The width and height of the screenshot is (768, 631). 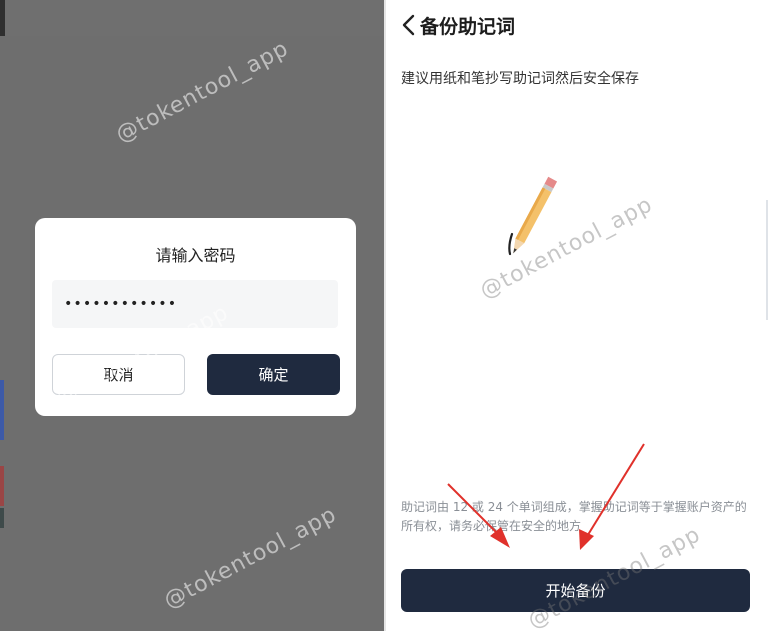 I want to click on start-backup-button: 开始备份, so click(x=575, y=590).